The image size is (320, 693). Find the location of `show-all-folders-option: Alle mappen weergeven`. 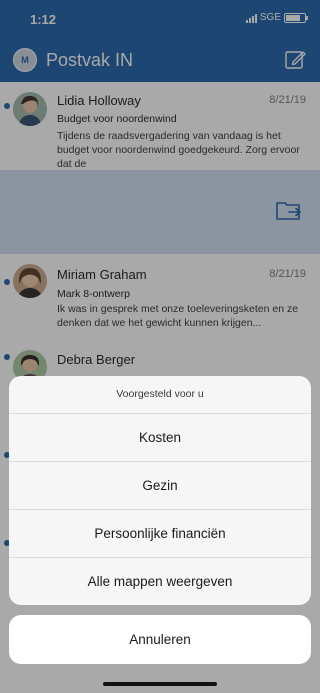

show-all-folders-option: Alle mappen weergeven is located at coordinates (160, 581).